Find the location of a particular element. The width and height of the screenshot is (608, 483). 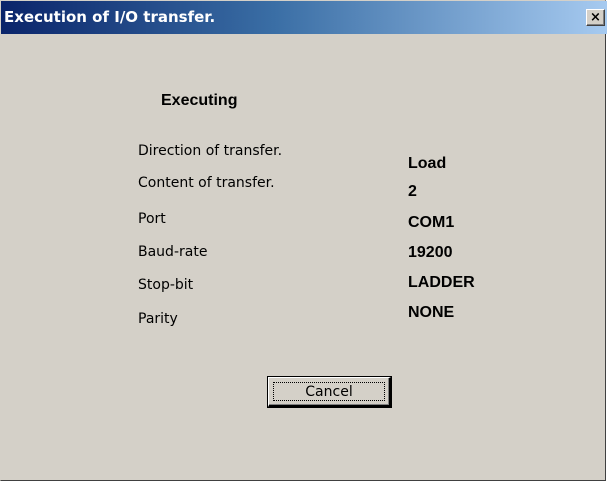

status-heading: Executing is located at coordinates (199, 100).